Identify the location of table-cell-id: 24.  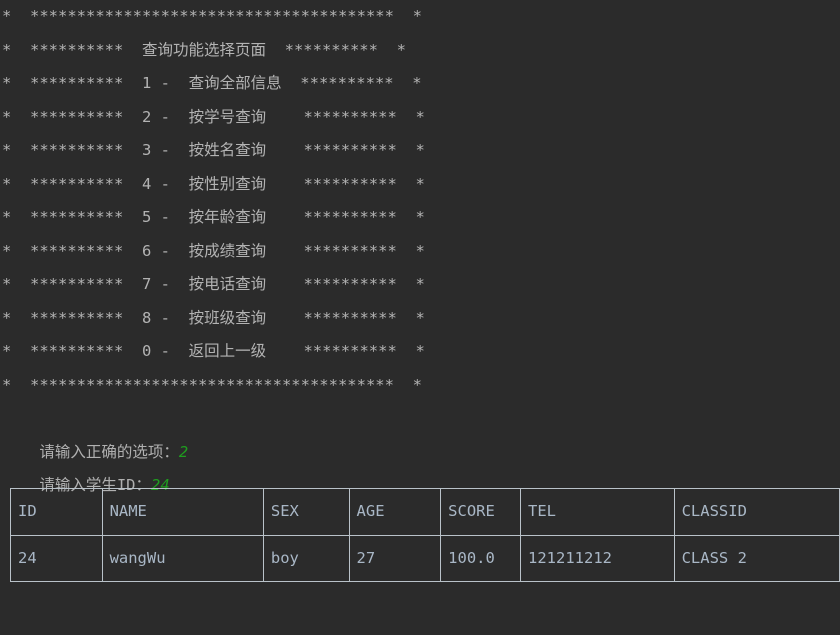
(56, 558).